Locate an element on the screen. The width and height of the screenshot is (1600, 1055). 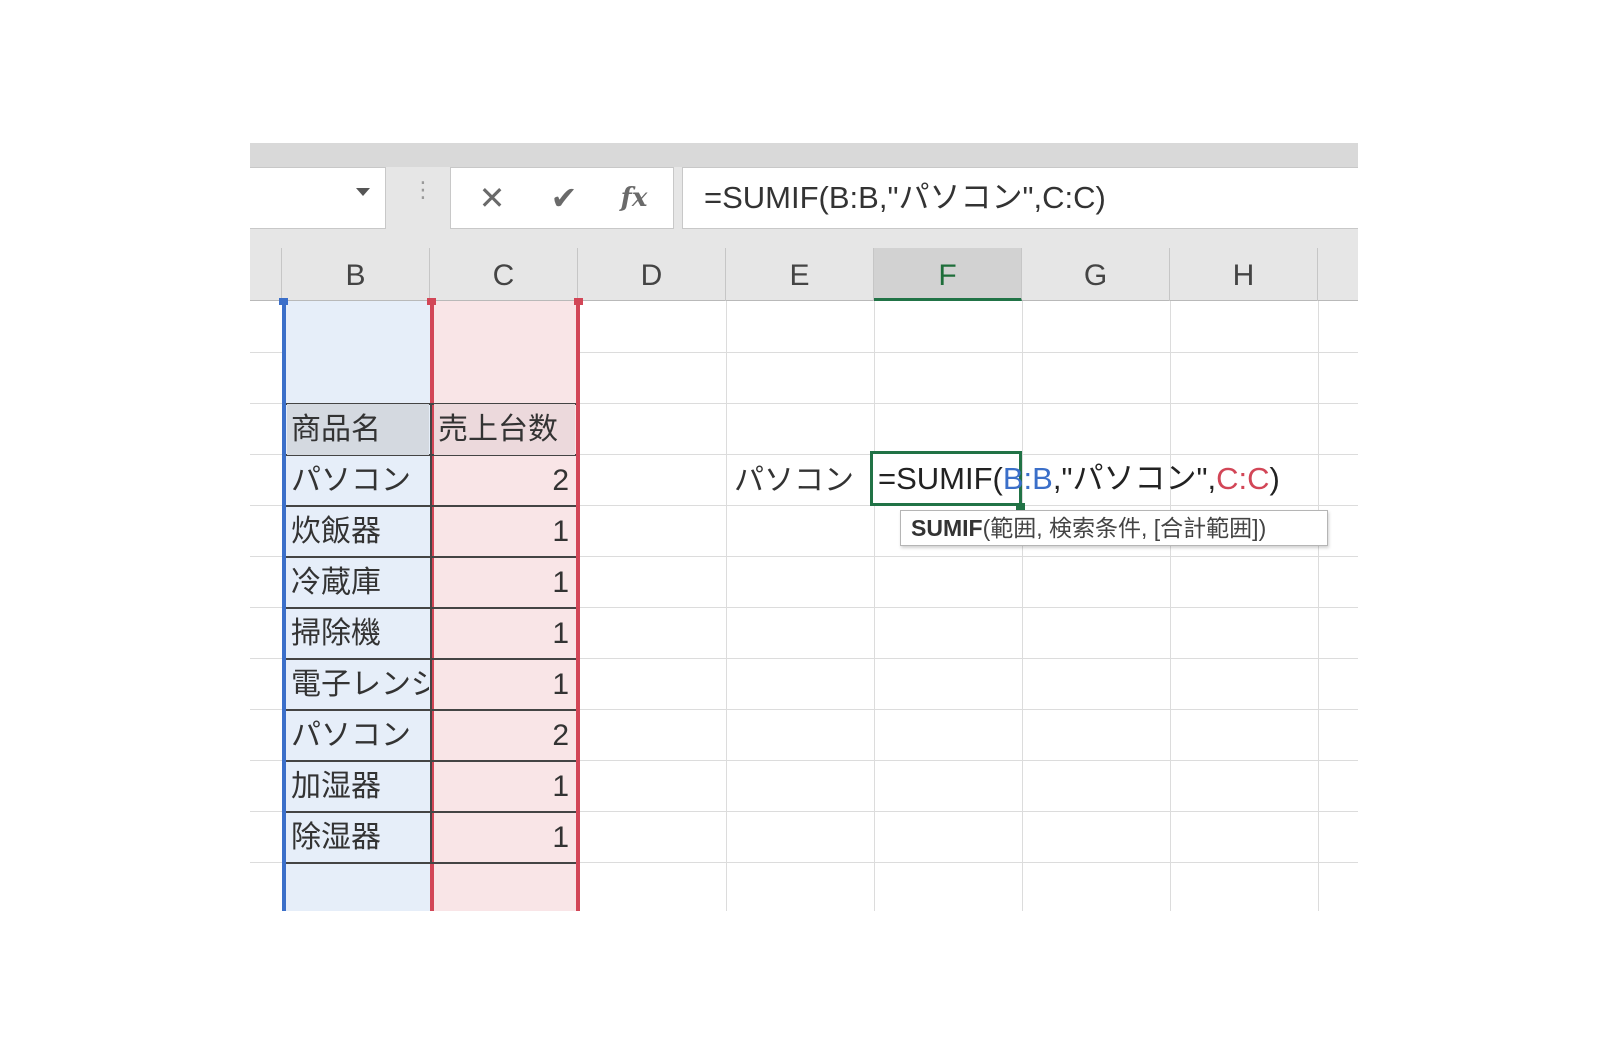
name-box-dropdown-icon is located at coordinates (363, 192).